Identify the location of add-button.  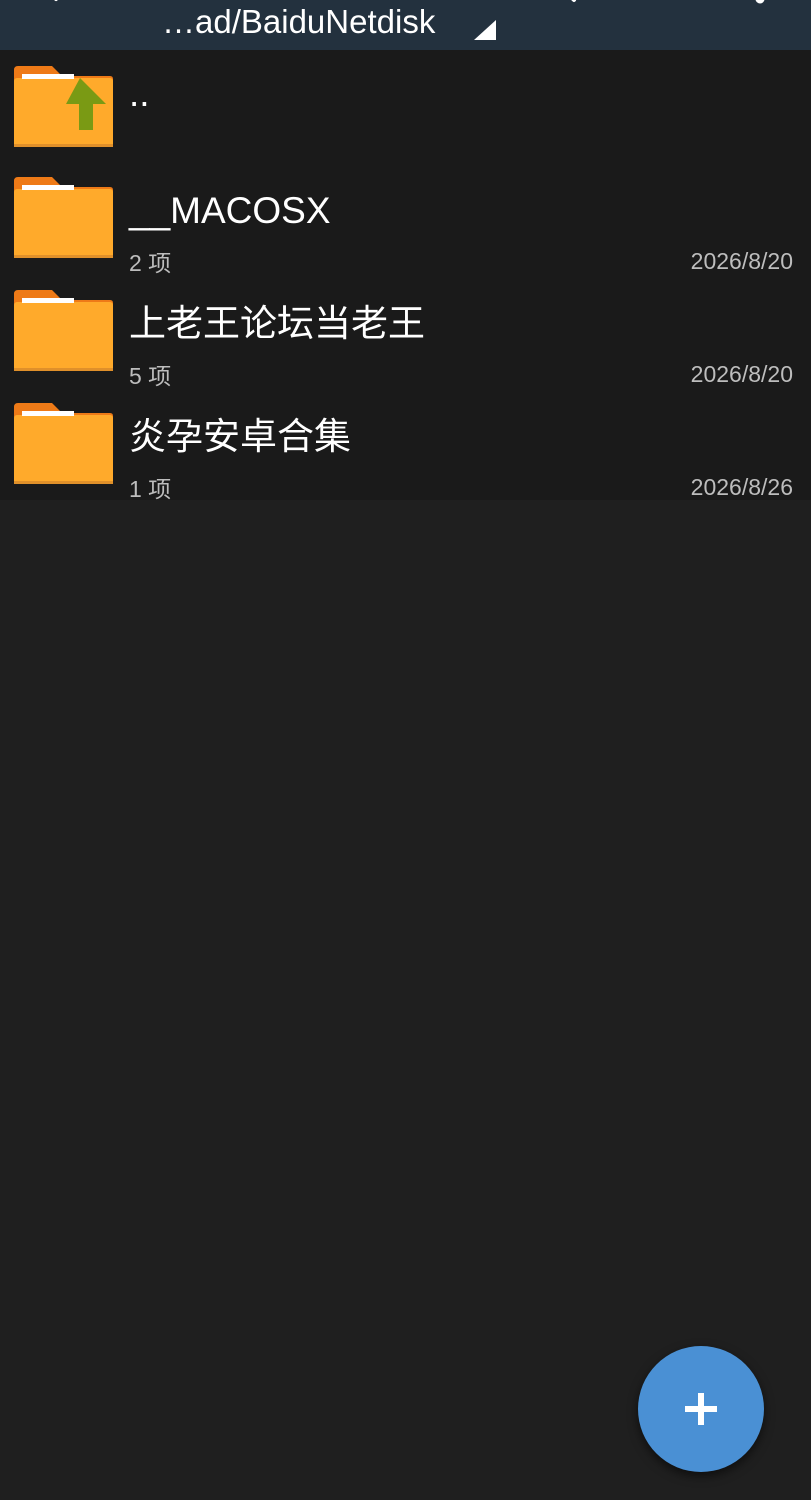
(701, 1409).